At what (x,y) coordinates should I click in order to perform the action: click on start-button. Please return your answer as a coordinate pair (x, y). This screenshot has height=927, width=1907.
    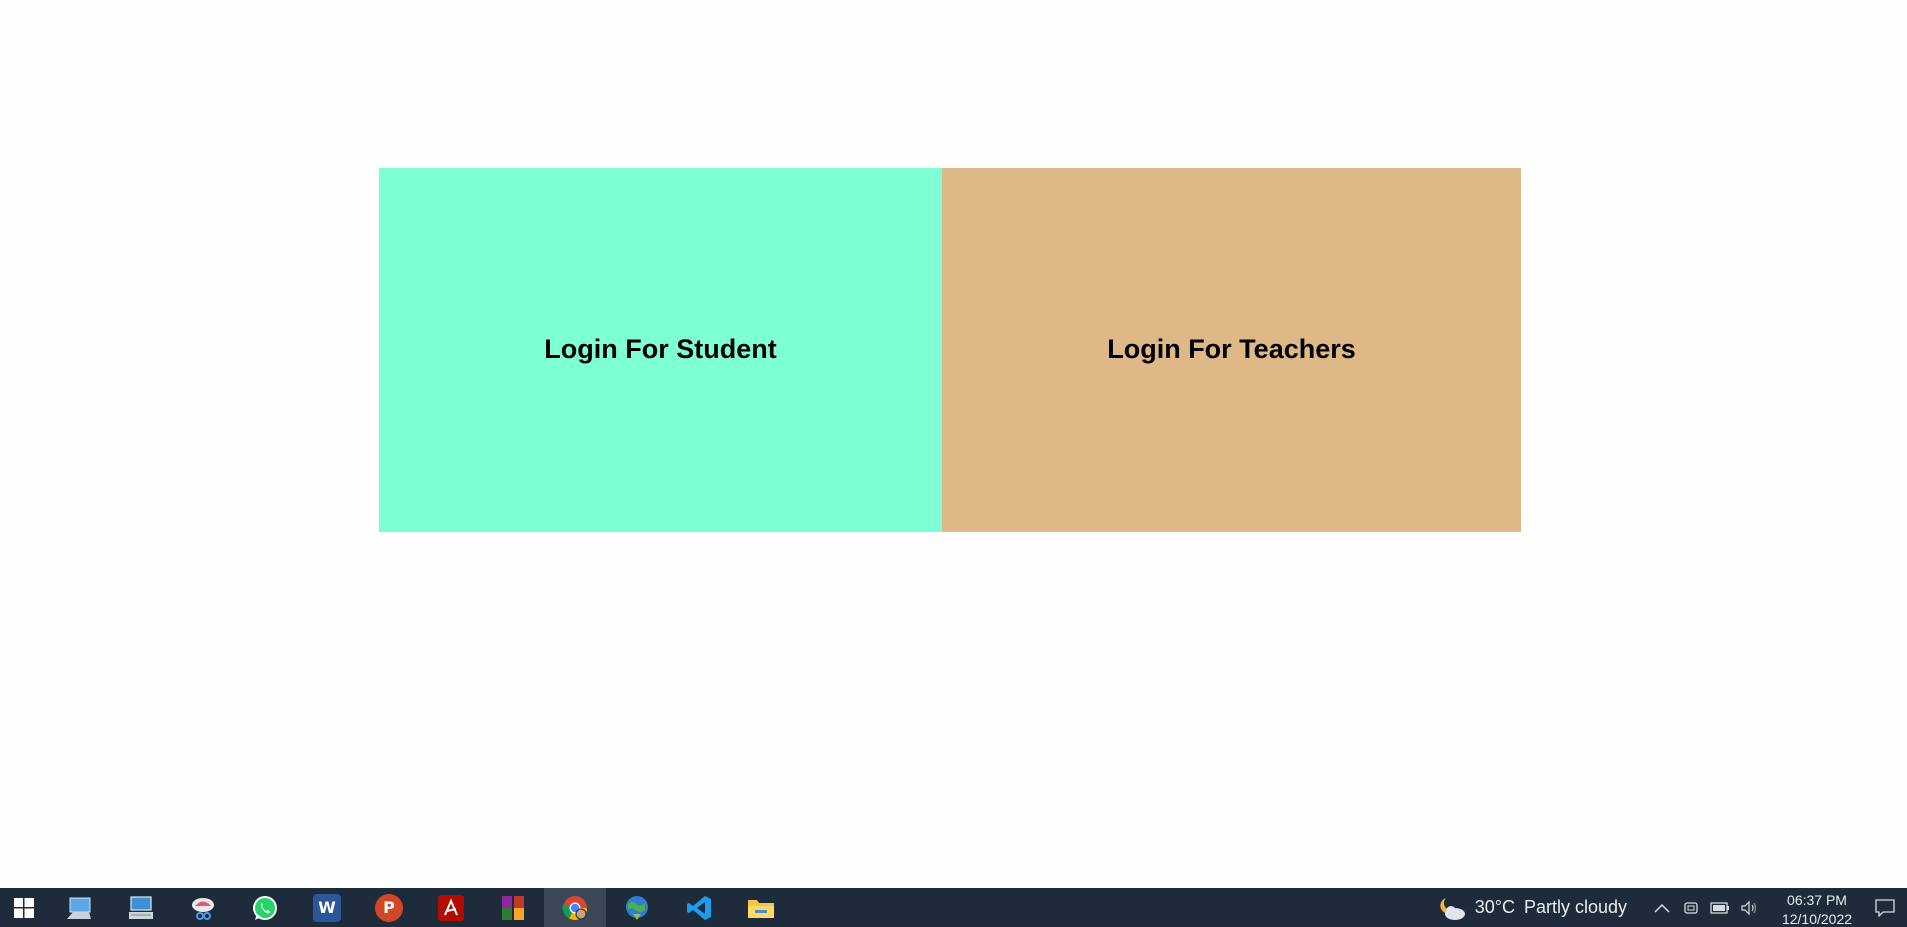
    Looking at the image, I should click on (24, 907).